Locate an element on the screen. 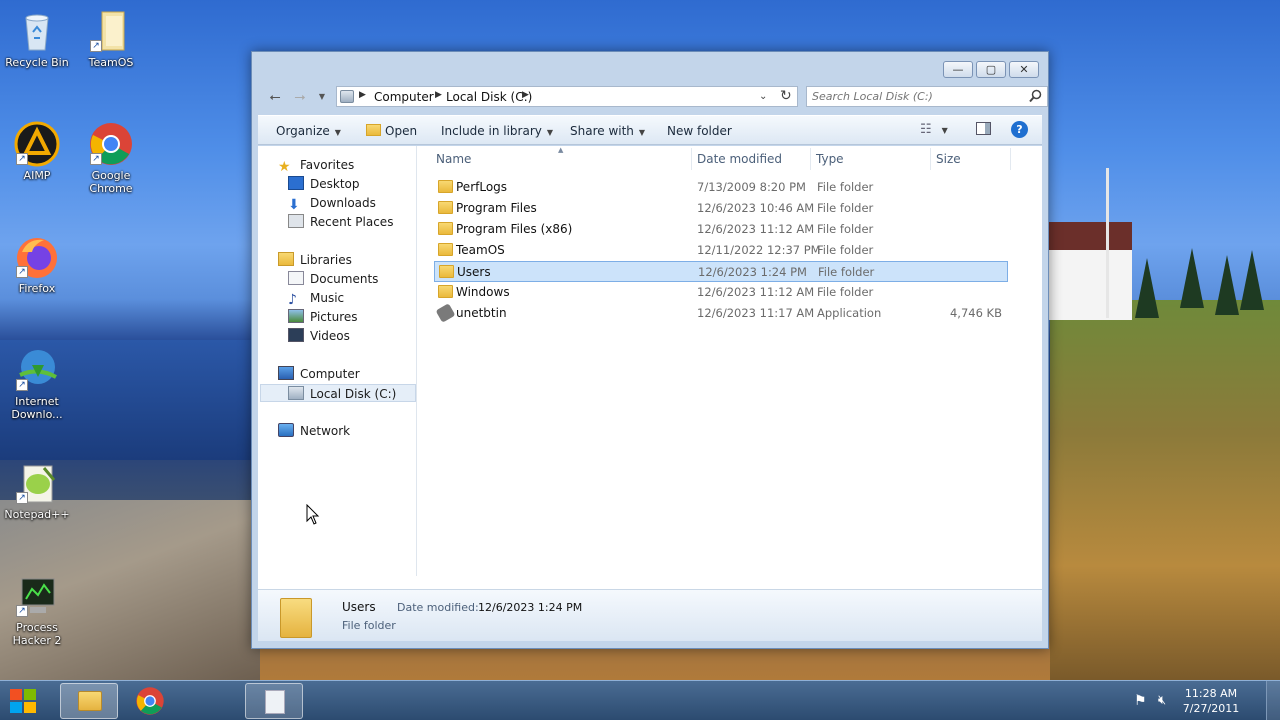  windows-logo-icon is located at coordinates (23, 701).